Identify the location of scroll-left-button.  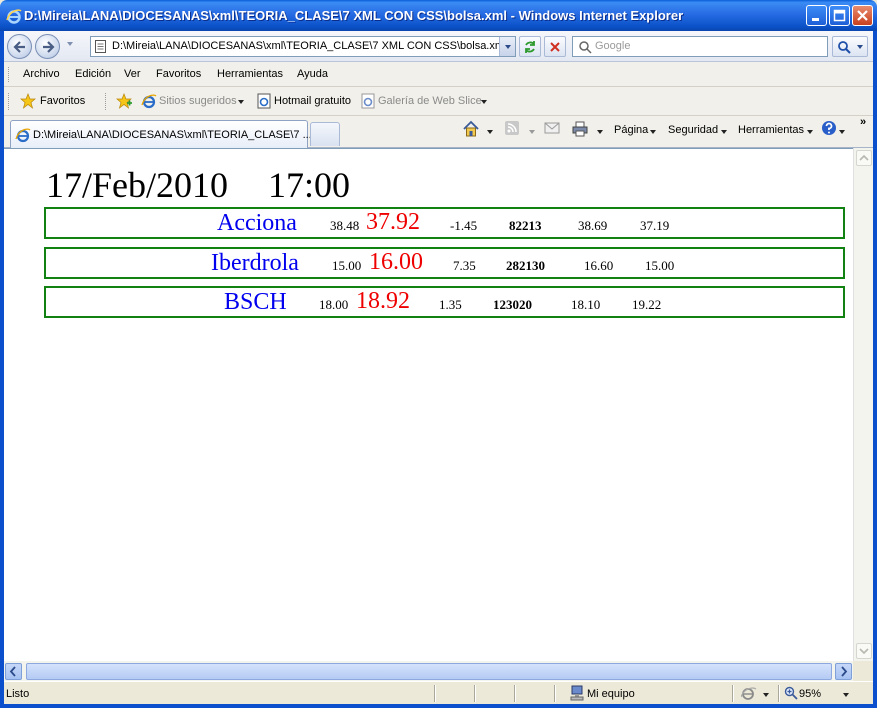
(13, 671).